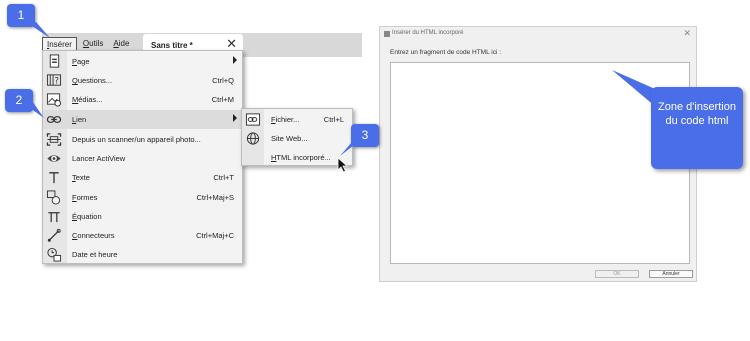  I want to click on insertion-zone-callout: Zone d'insertion du code html, so click(697, 128).